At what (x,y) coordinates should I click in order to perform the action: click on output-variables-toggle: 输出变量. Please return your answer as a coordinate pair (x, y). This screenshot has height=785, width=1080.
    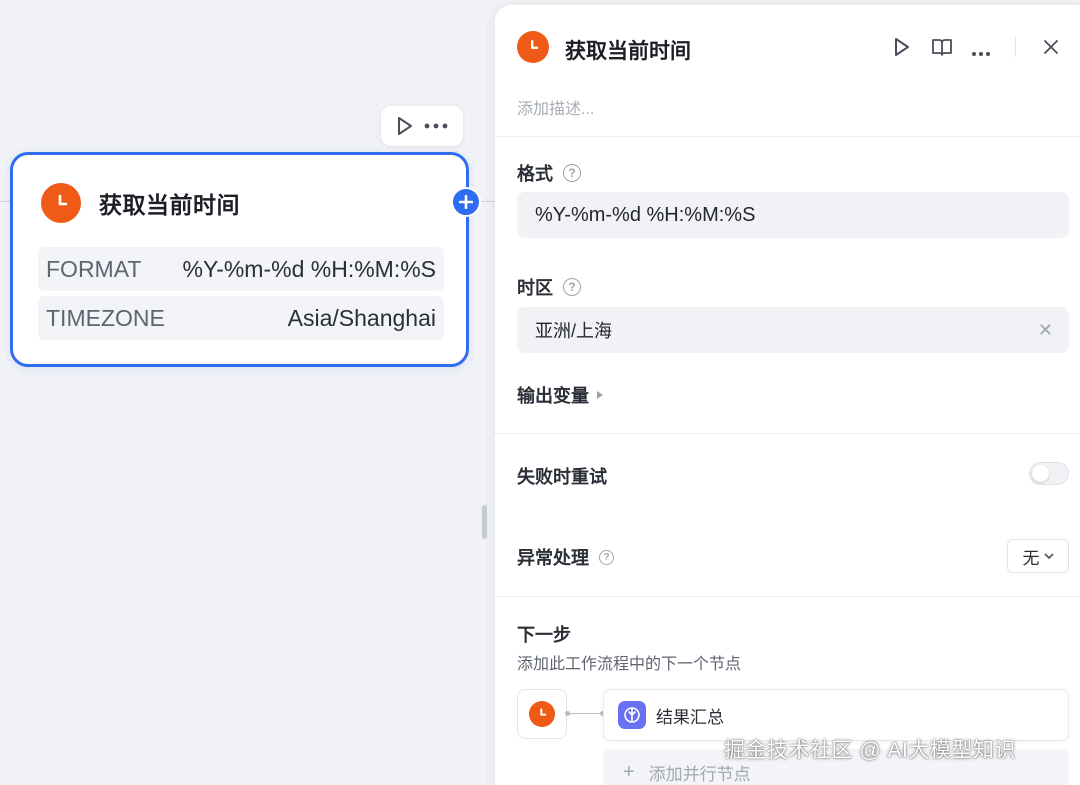
    Looking at the image, I should click on (560, 395).